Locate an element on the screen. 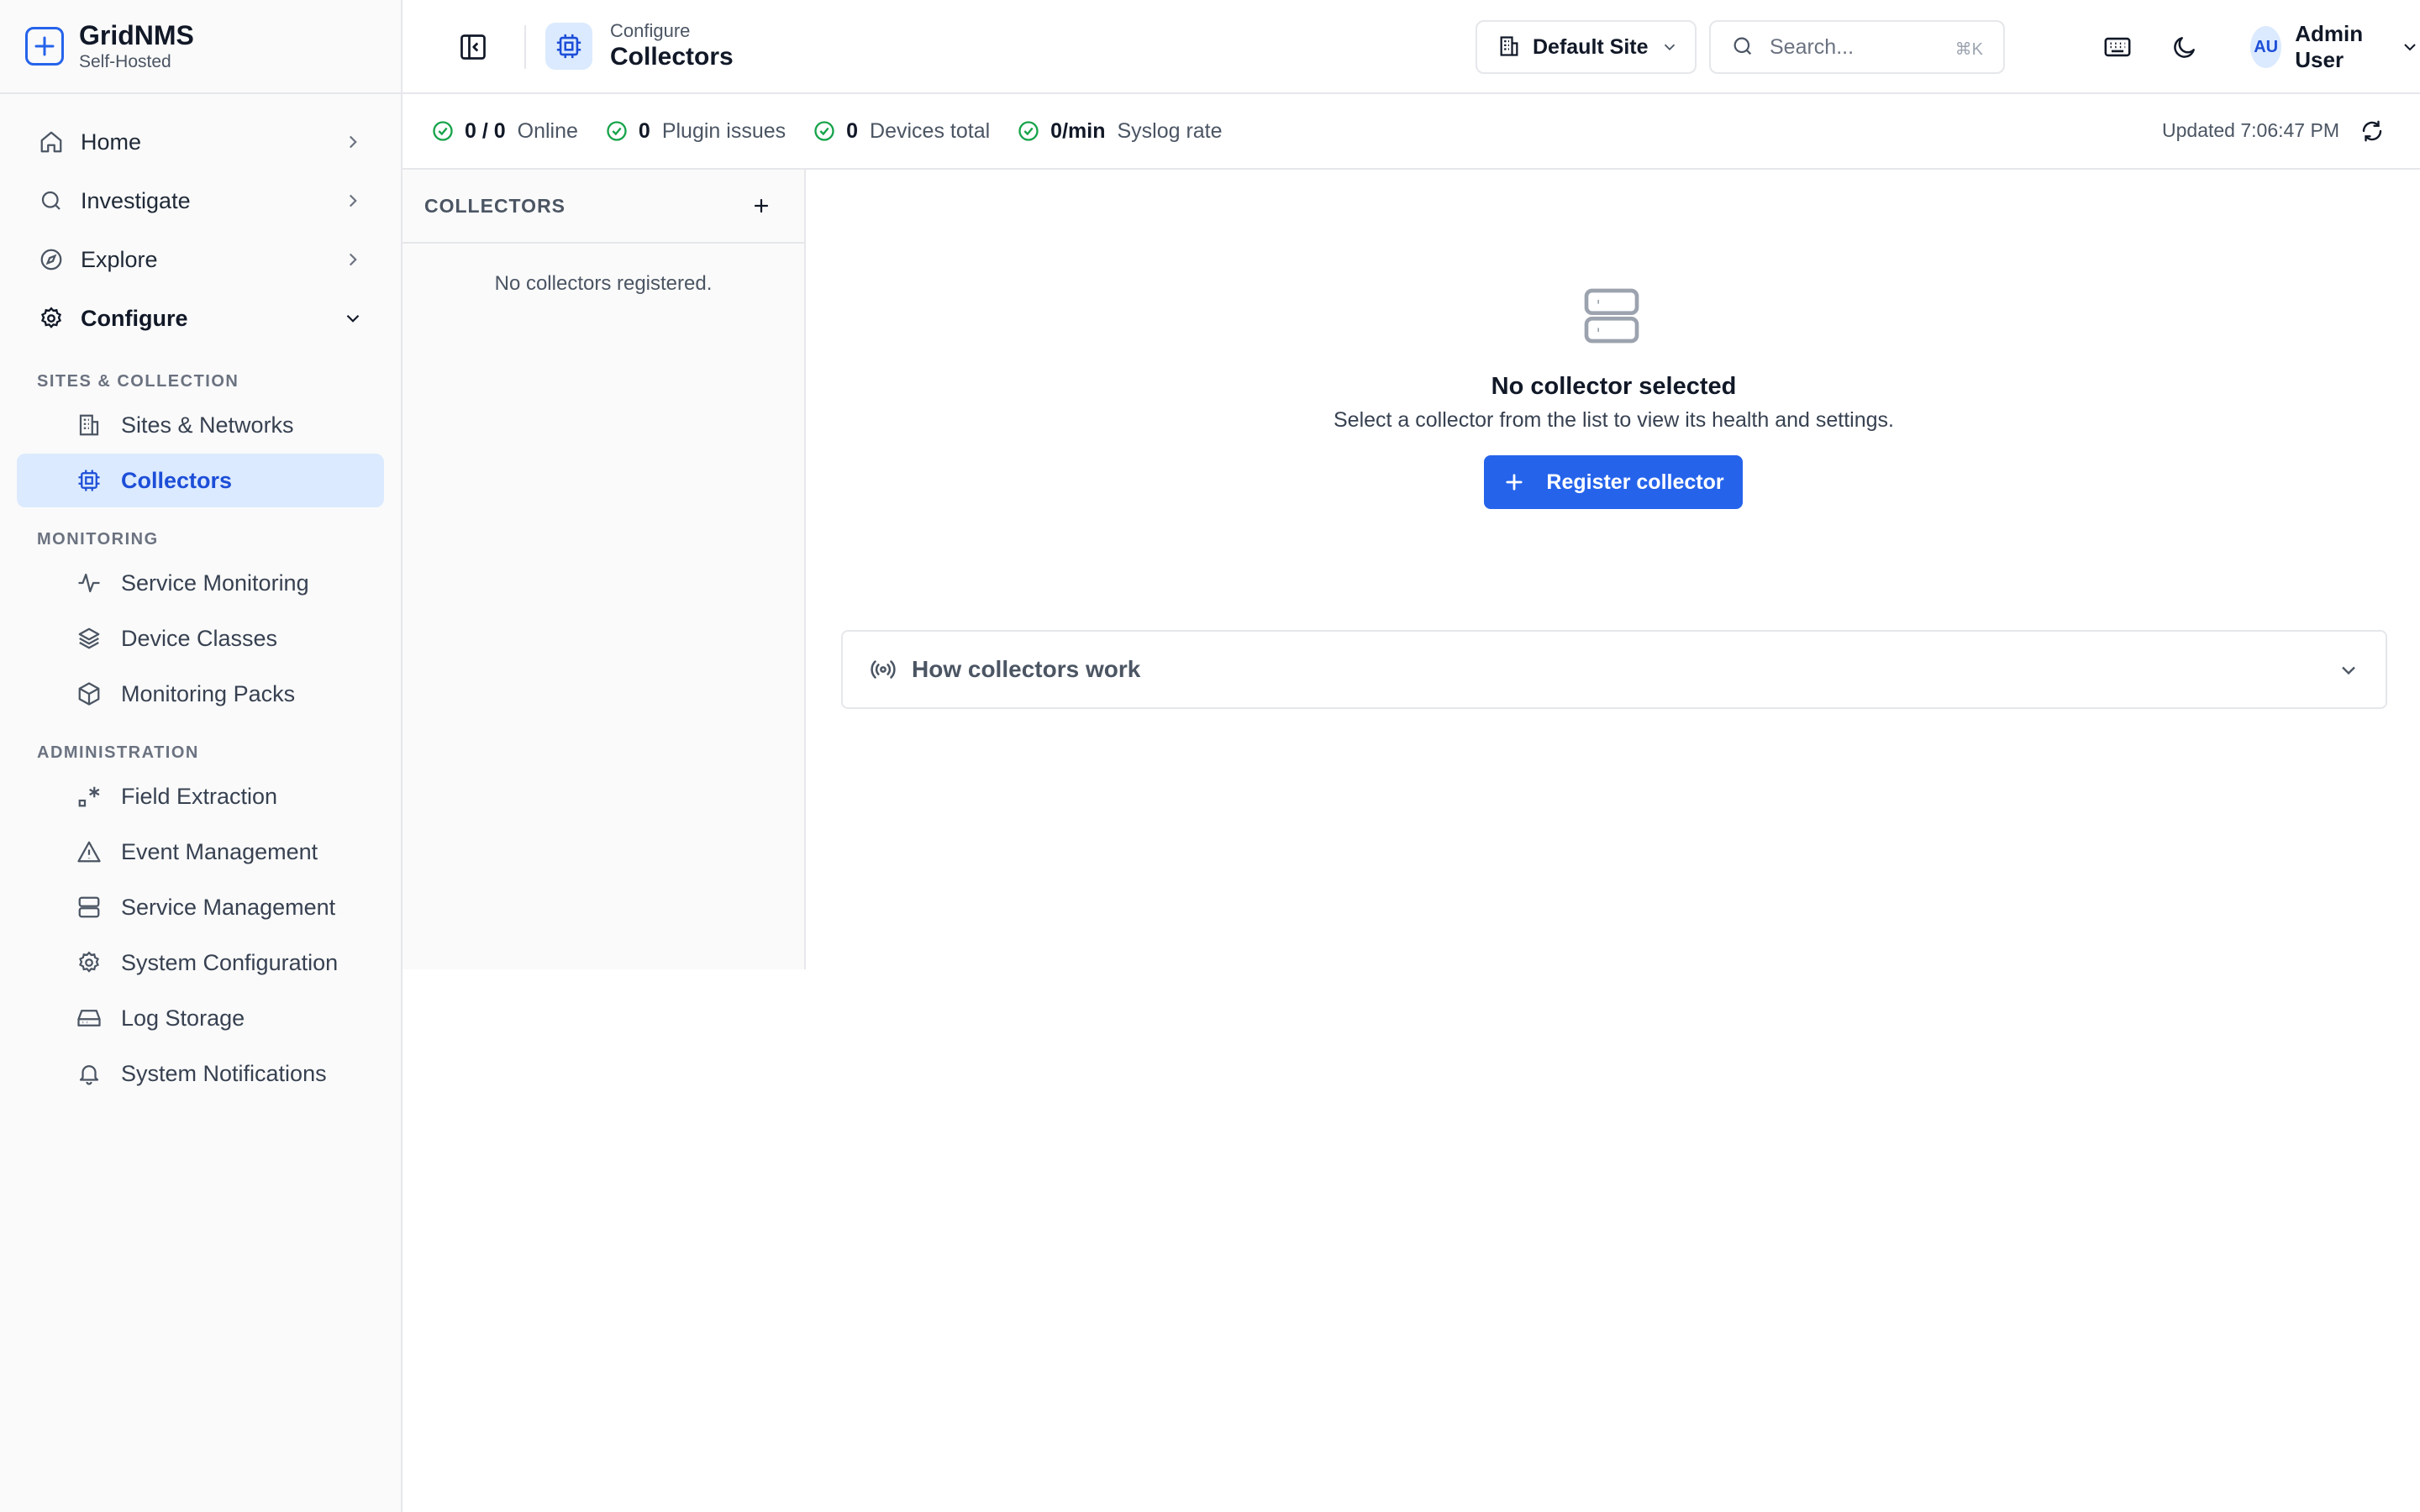 The height and width of the screenshot is (1512, 2420). site-selector: Default Site is located at coordinates (1587, 47).